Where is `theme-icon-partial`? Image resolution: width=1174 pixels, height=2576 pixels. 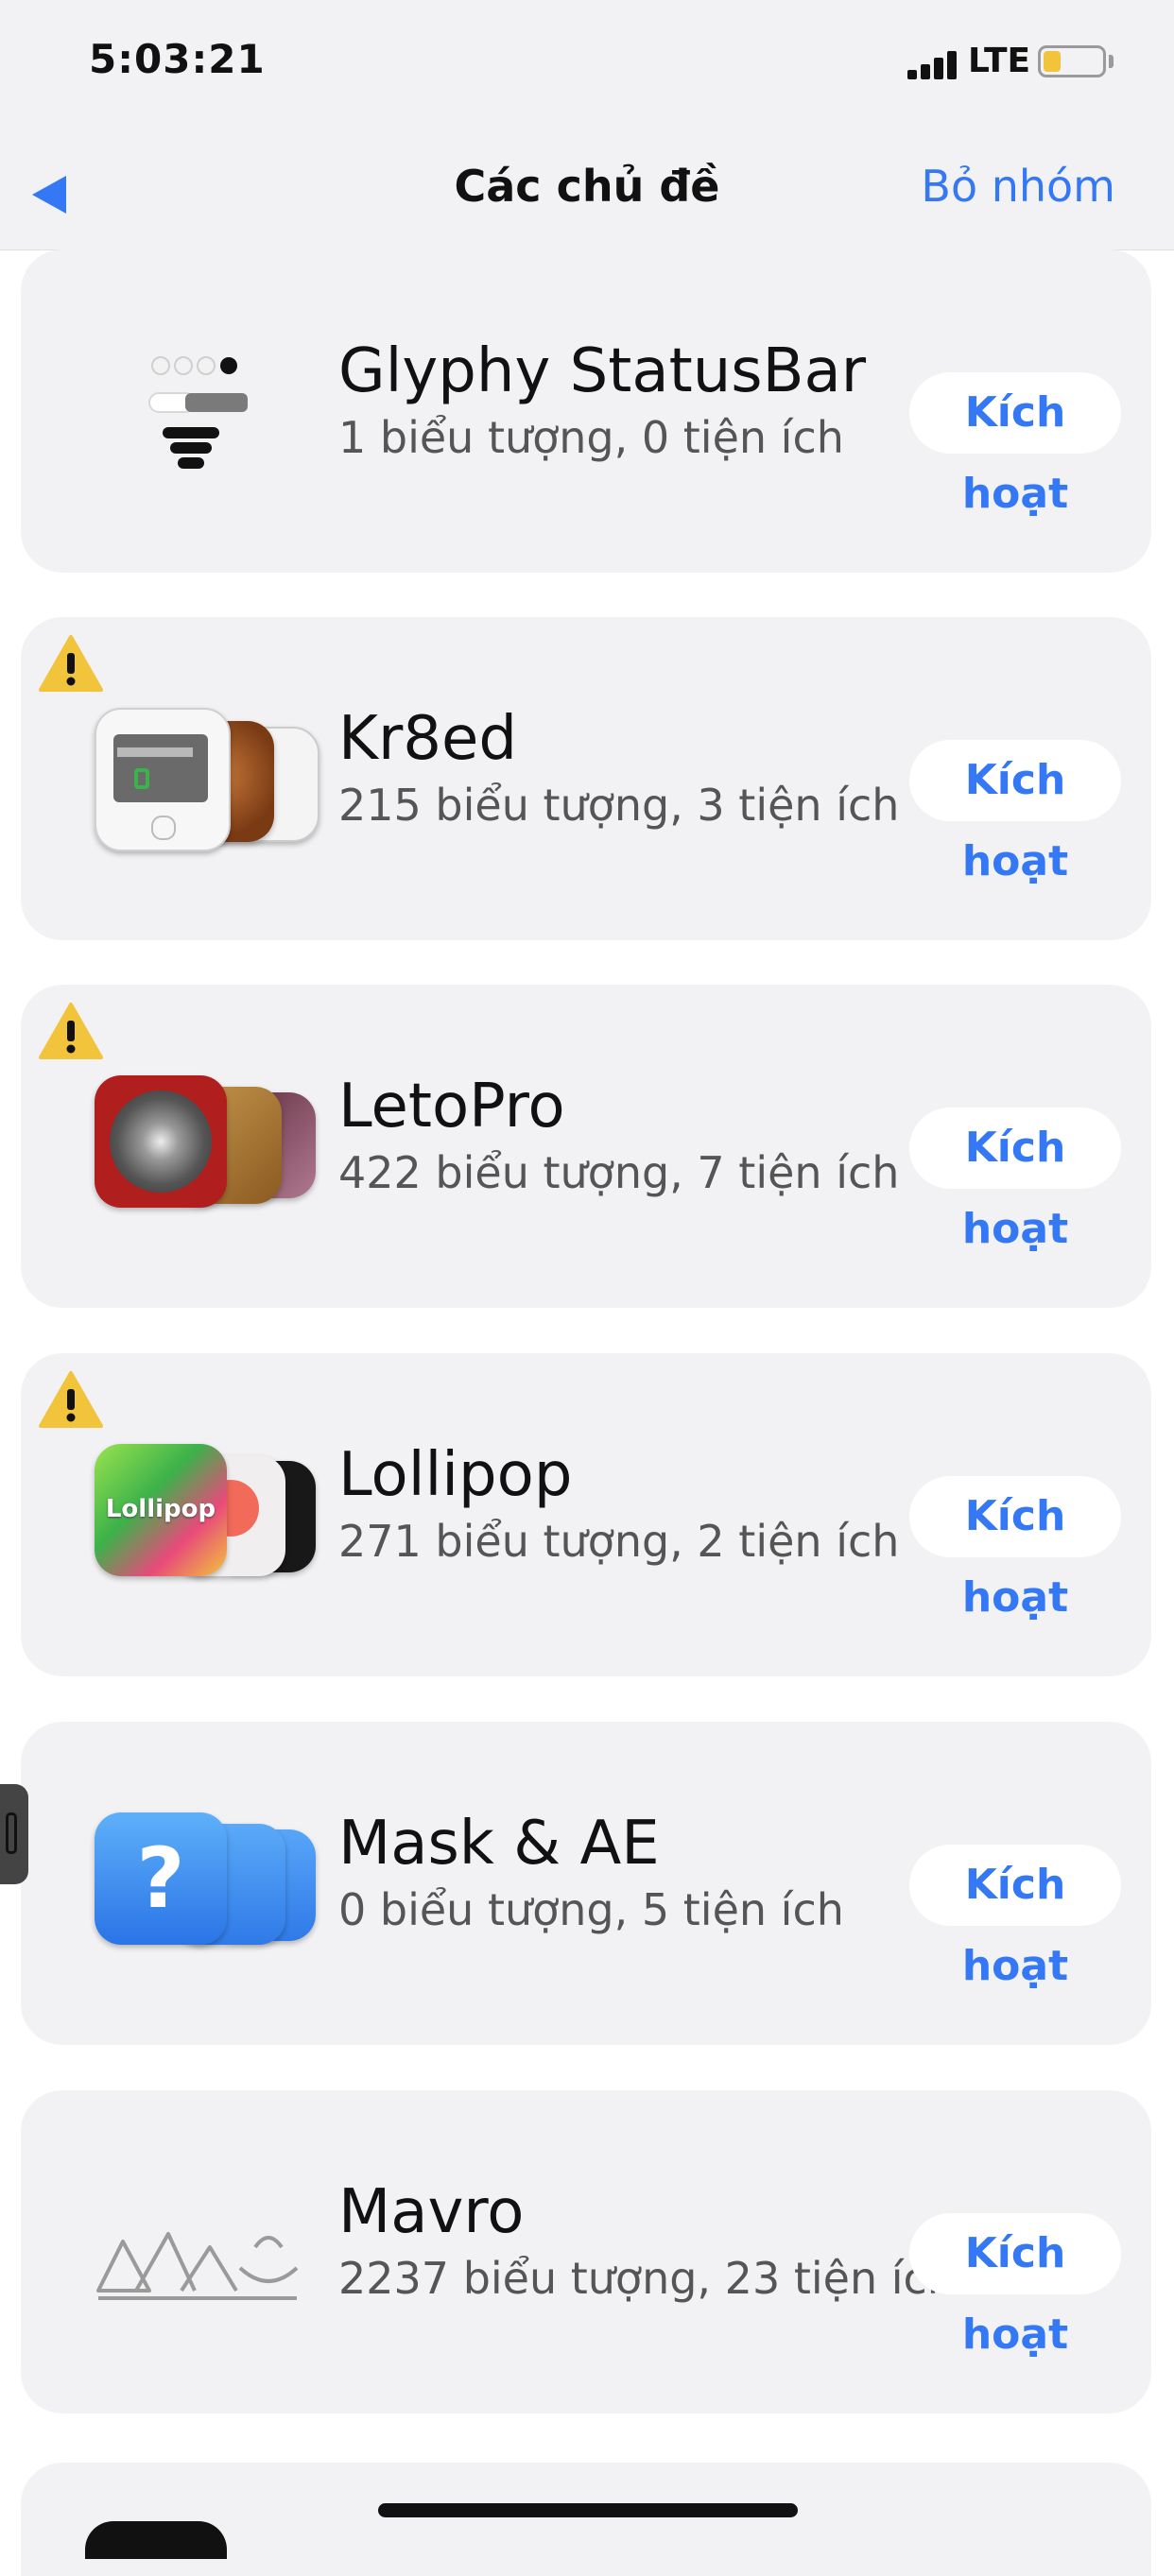 theme-icon-partial is located at coordinates (156, 2540).